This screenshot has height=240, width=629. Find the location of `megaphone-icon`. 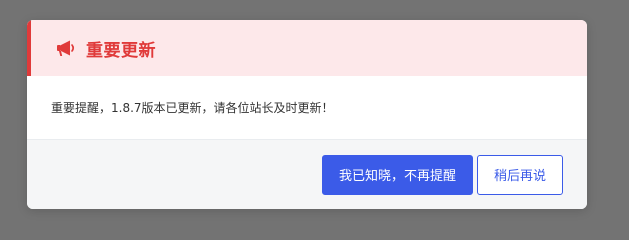

megaphone-icon is located at coordinates (66, 48).